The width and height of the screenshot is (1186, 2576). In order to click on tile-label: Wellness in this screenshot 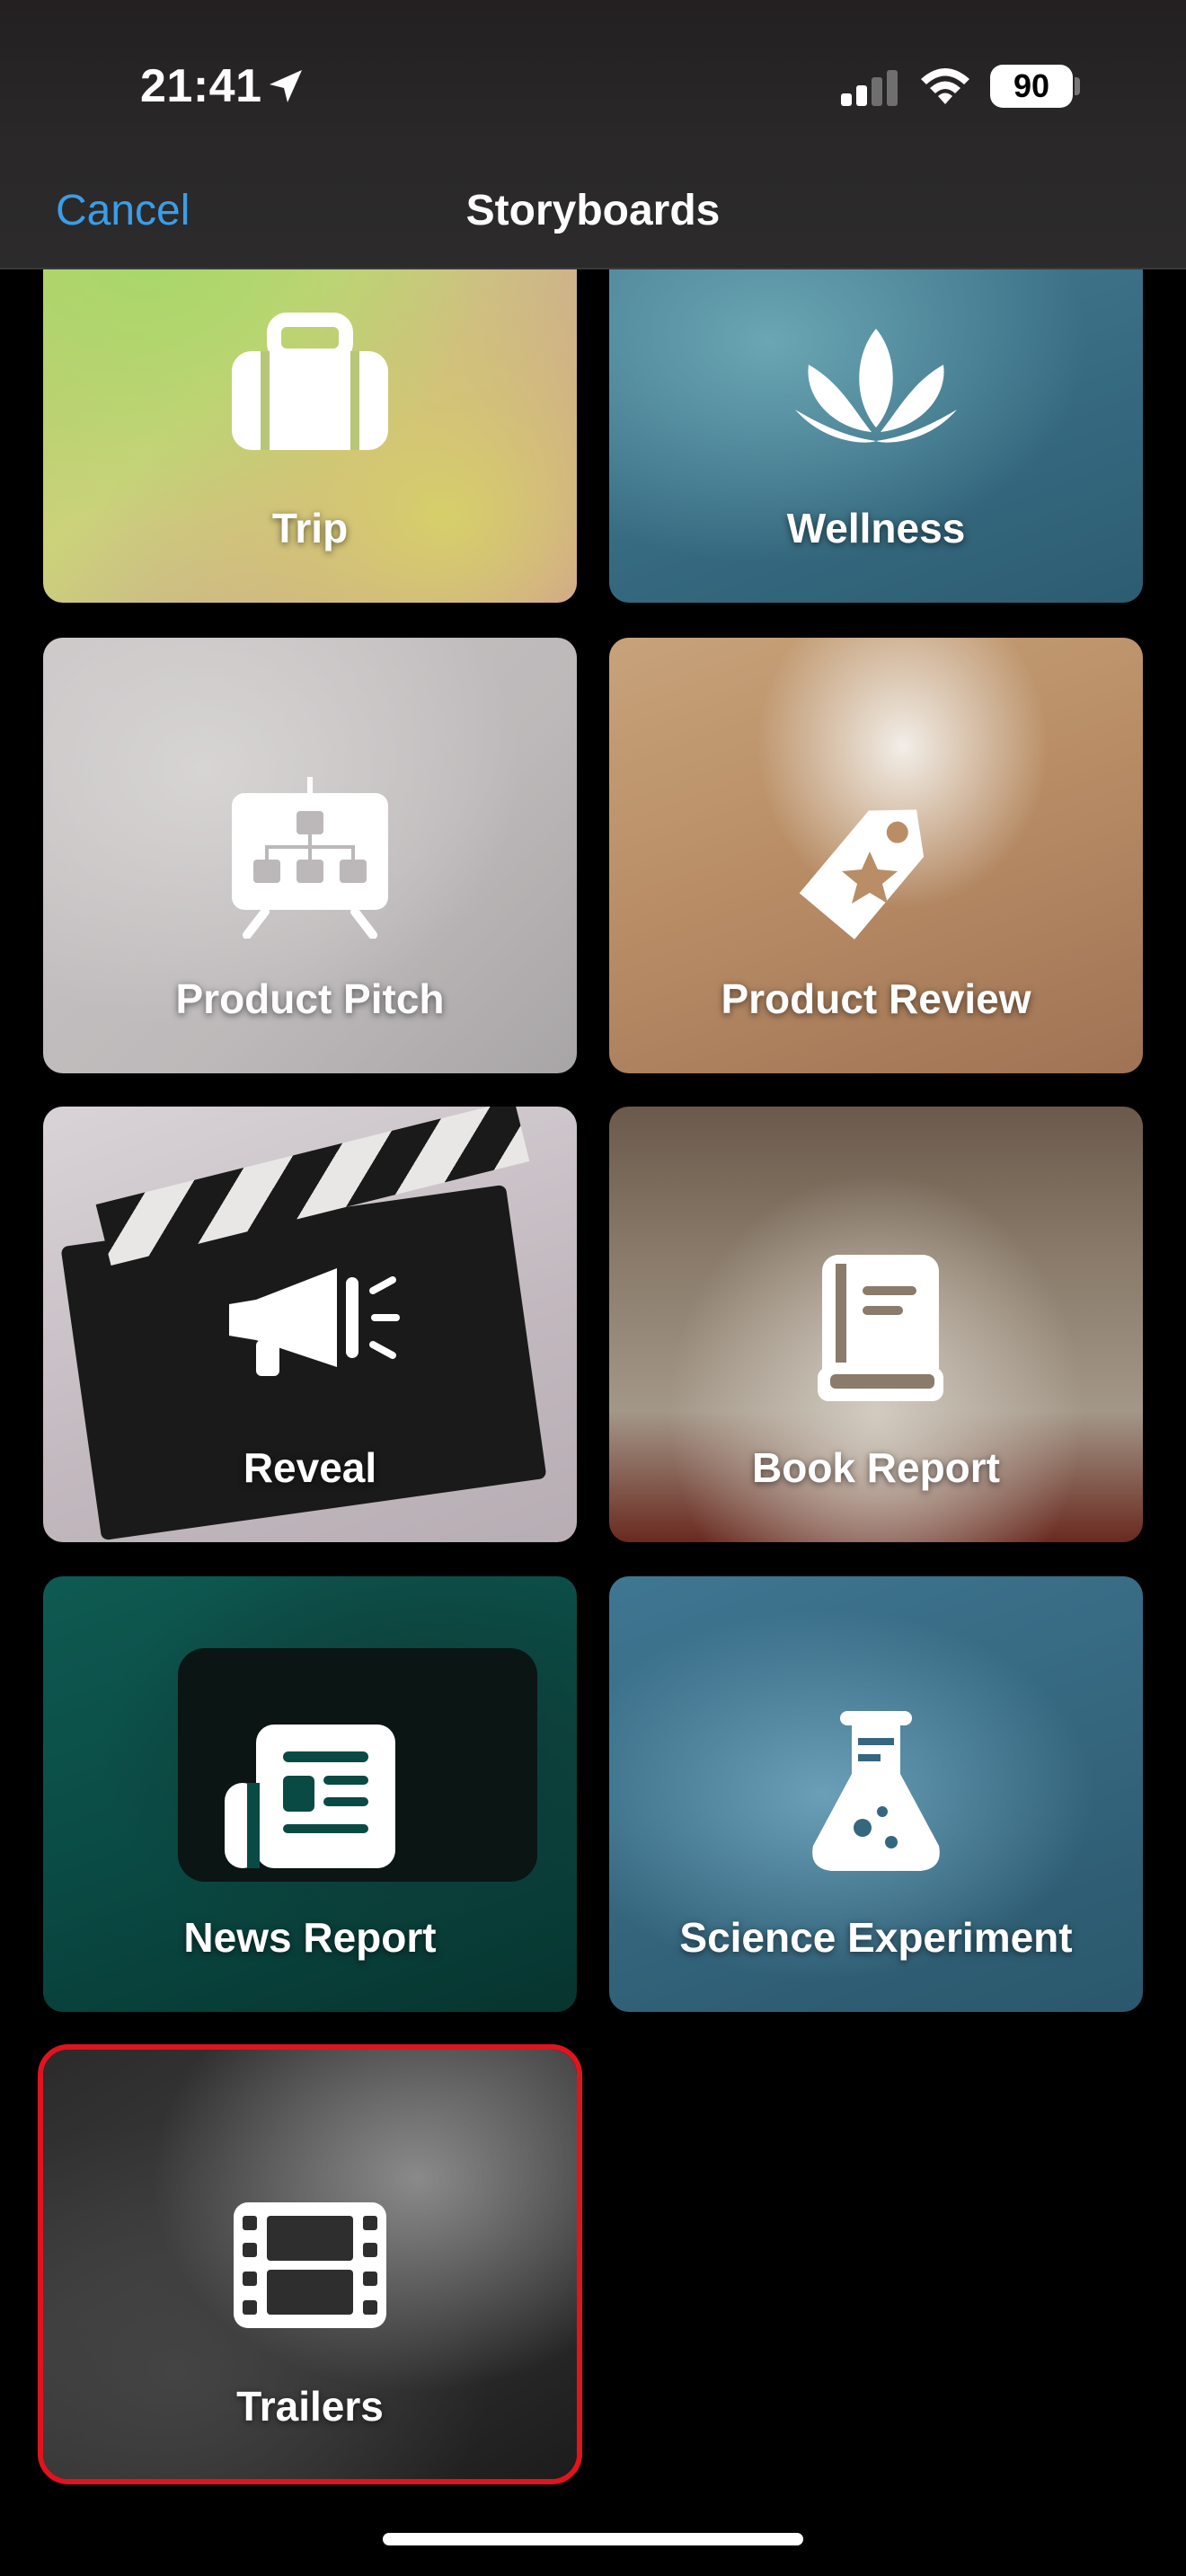, I will do `click(876, 528)`.